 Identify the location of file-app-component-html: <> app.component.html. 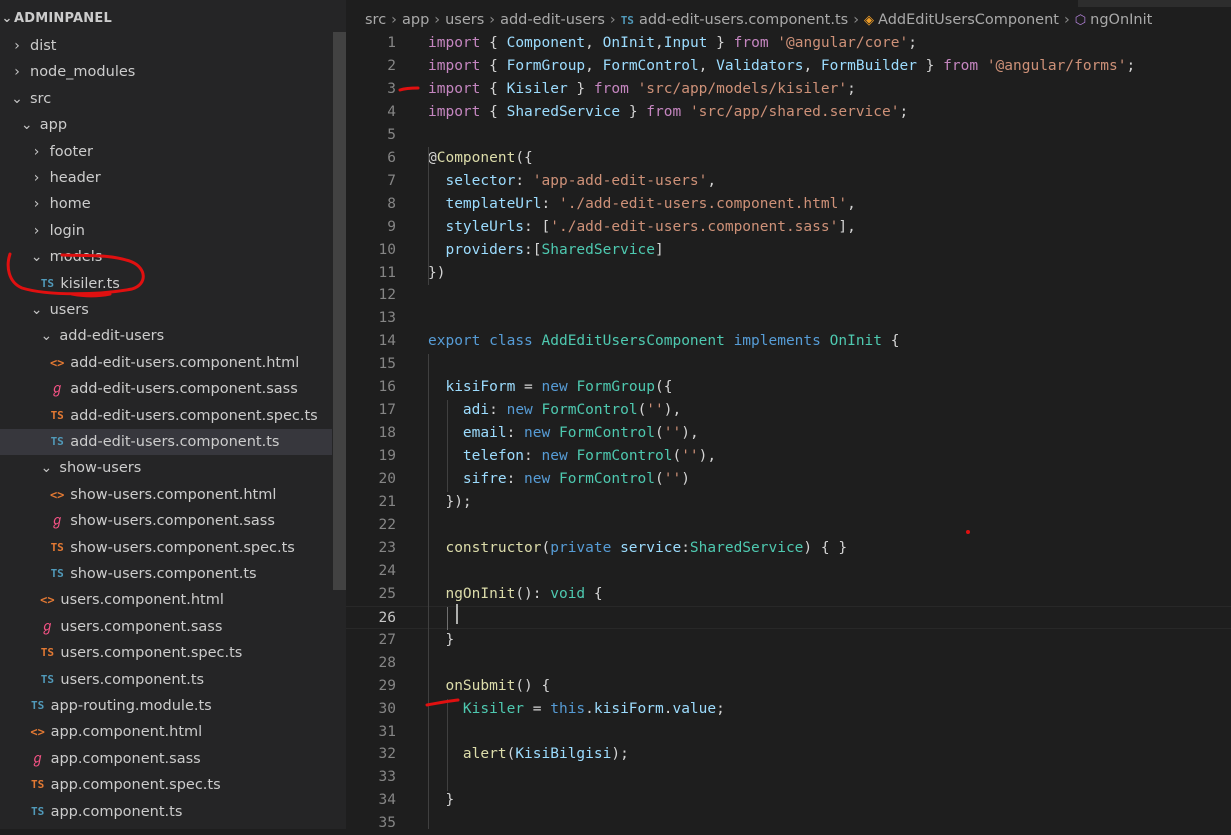
(166, 732).